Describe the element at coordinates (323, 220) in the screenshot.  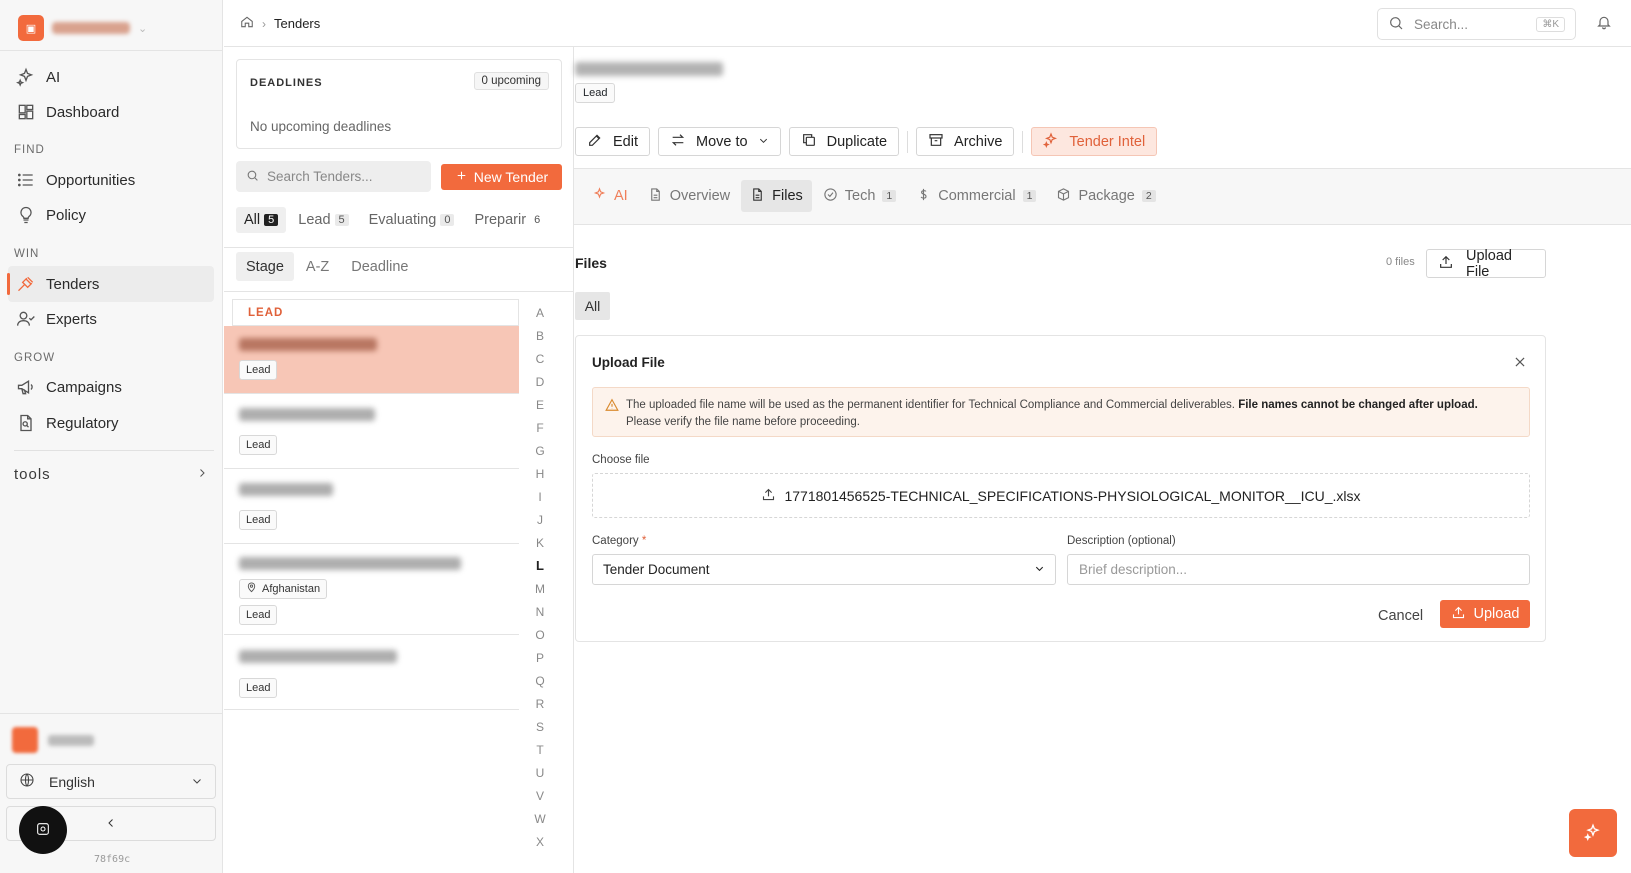
I see `filter-tab-lead: Lead 5` at that location.